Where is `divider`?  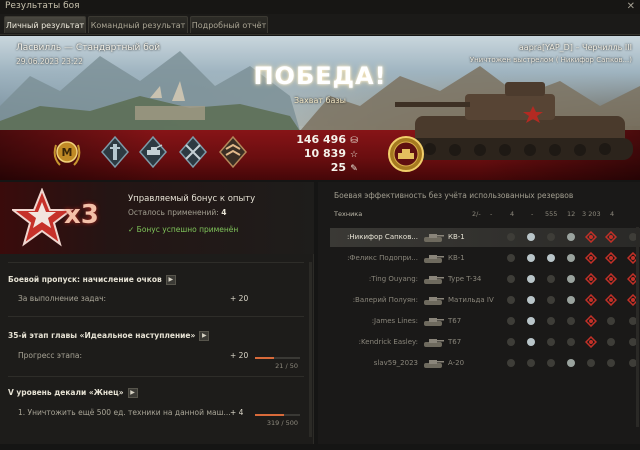
divider is located at coordinates (156, 376).